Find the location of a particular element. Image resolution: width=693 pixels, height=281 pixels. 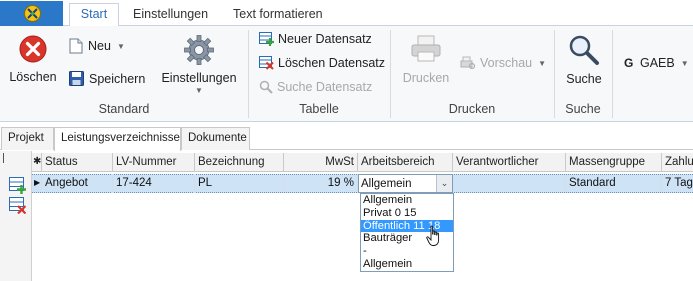

neuer-datensatz-button: Neuer Datensatz is located at coordinates (315, 39).